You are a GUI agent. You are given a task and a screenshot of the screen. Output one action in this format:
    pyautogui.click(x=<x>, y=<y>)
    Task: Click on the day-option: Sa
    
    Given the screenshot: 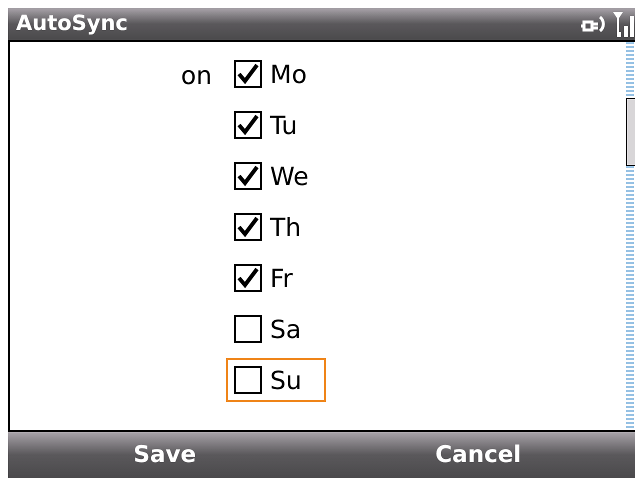 What is the action you would take?
    pyautogui.click(x=276, y=329)
    